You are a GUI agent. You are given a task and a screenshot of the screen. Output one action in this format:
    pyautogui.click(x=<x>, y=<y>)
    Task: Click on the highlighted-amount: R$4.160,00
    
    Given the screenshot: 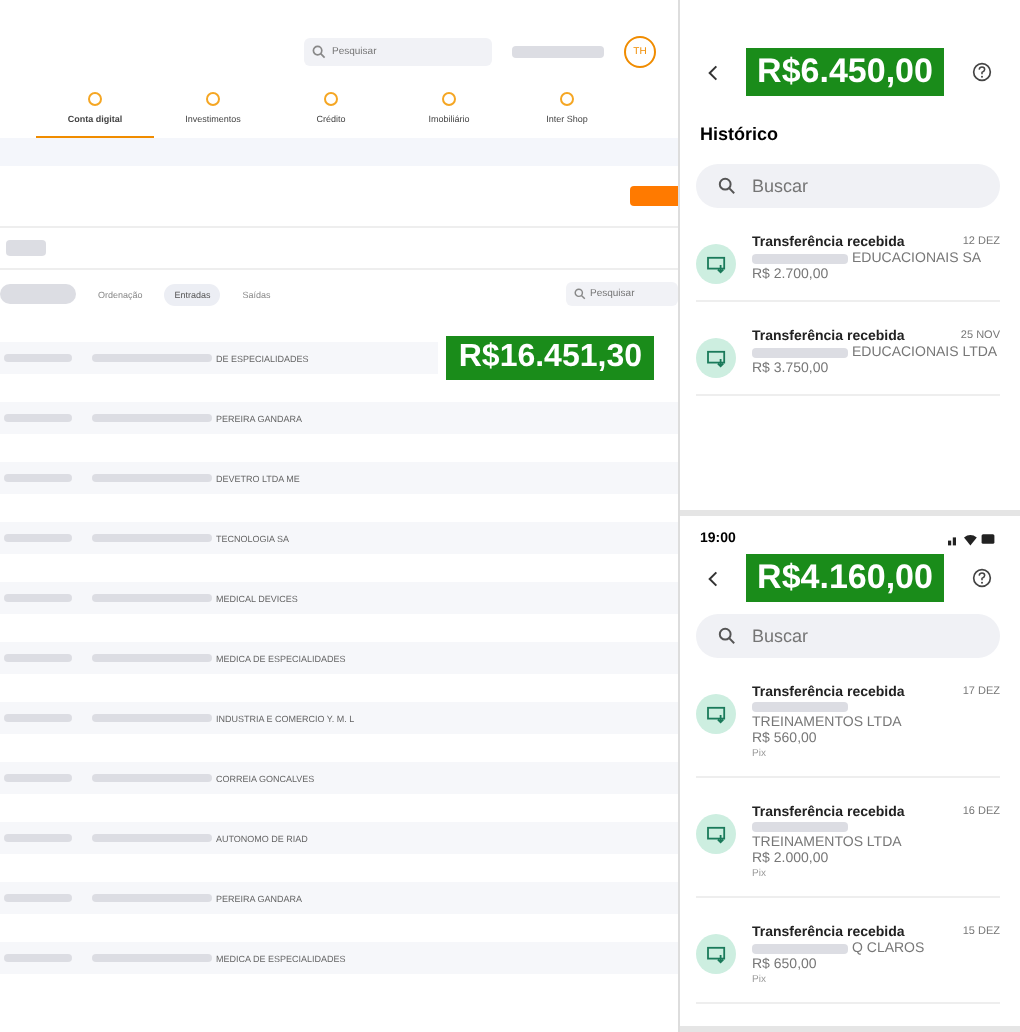 What is the action you would take?
    pyautogui.click(x=845, y=578)
    